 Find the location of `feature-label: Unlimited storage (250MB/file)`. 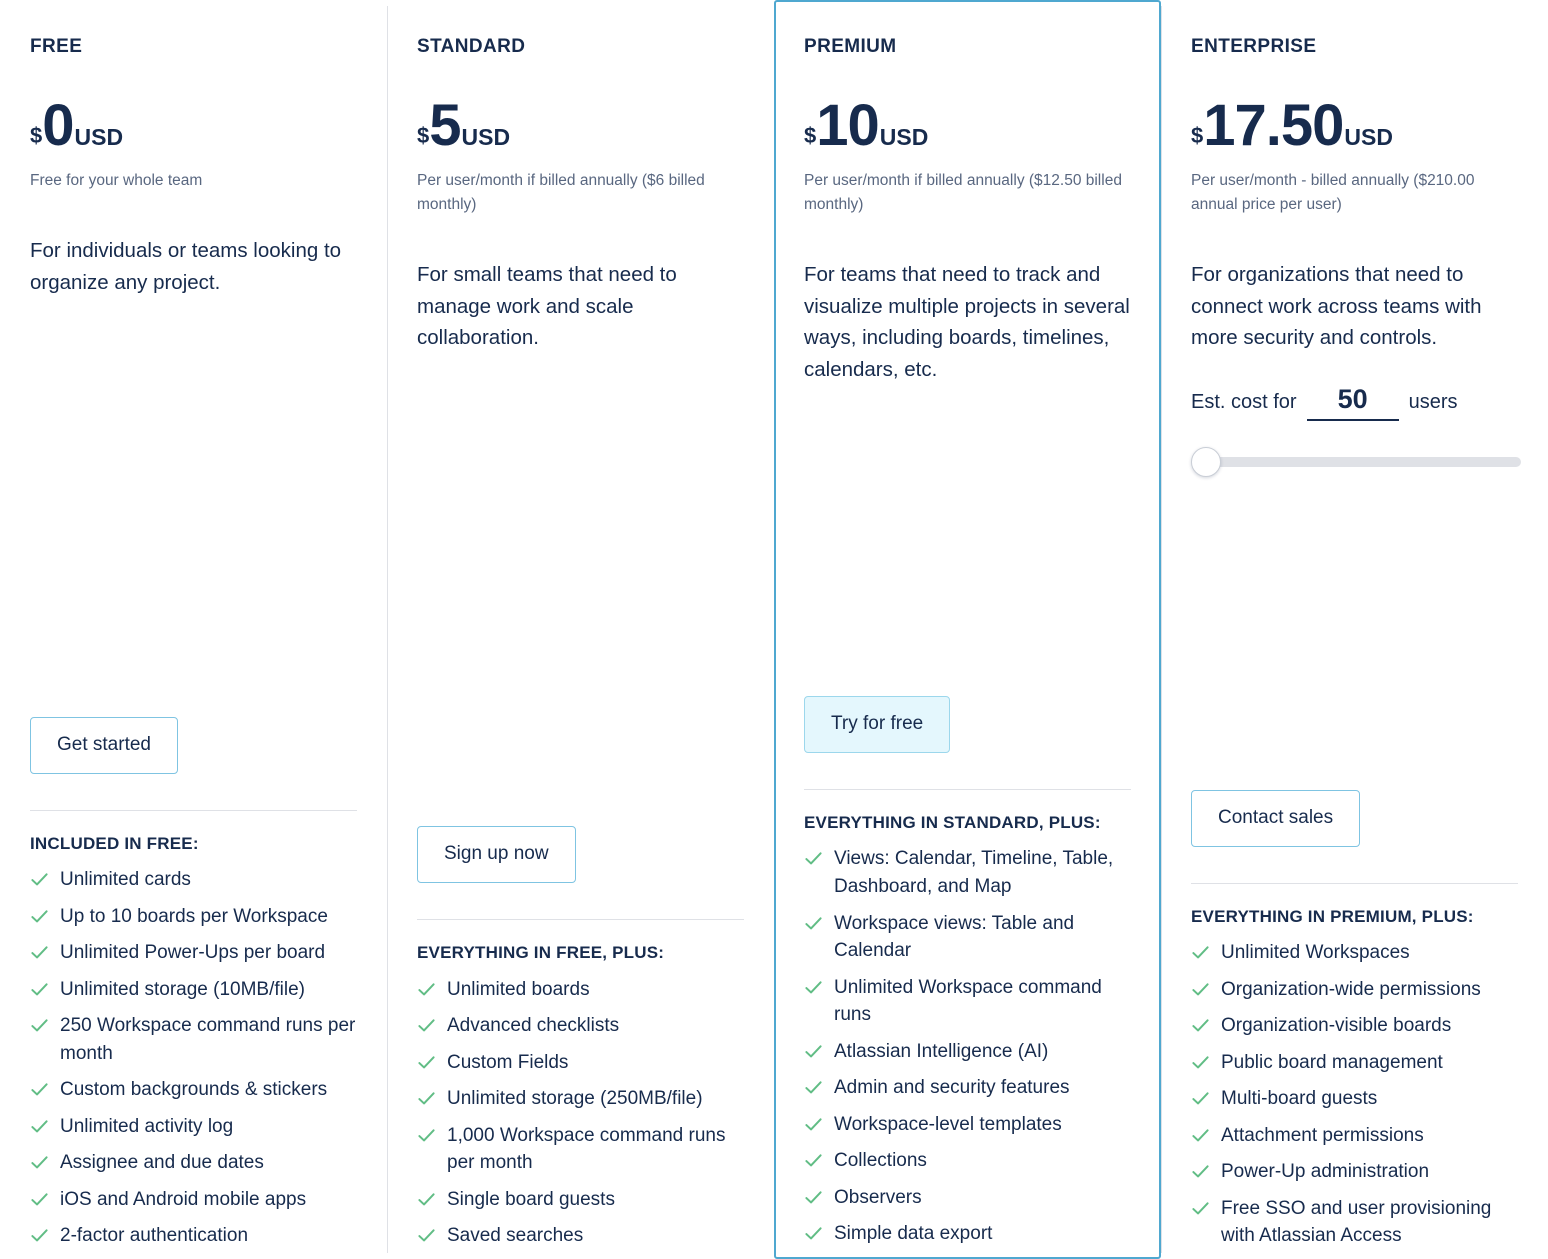

feature-label: Unlimited storage (250MB/file) is located at coordinates (575, 1099).